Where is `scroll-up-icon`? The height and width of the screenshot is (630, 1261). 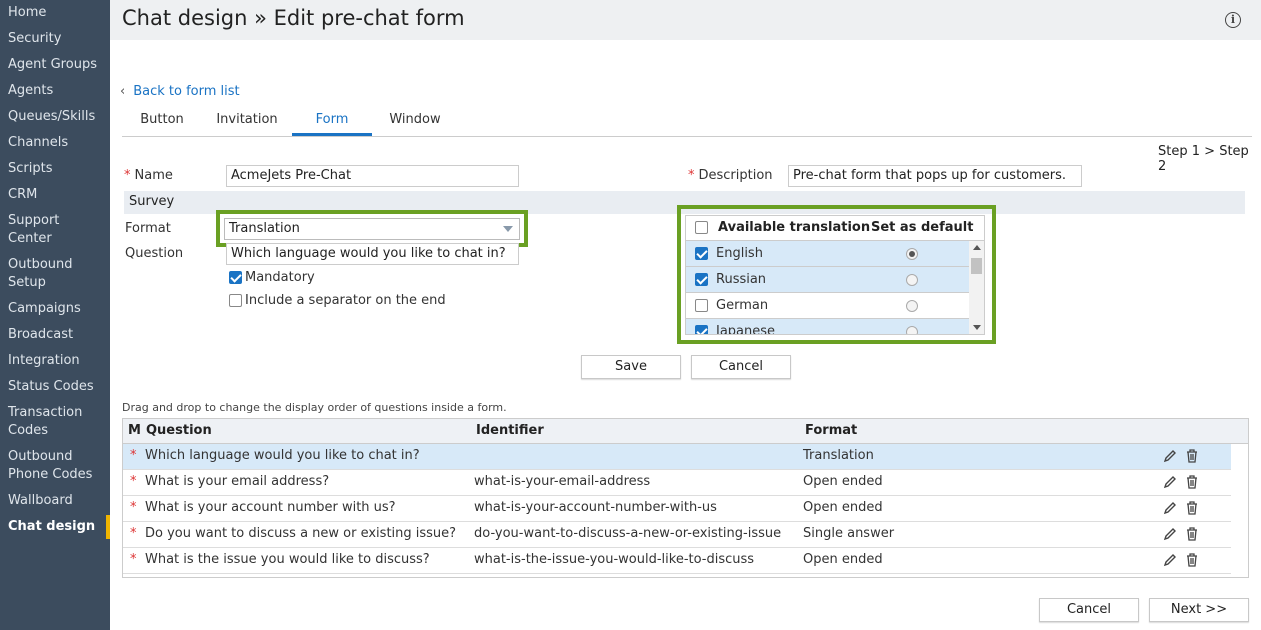 scroll-up-icon is located at coordinates (977, 247).